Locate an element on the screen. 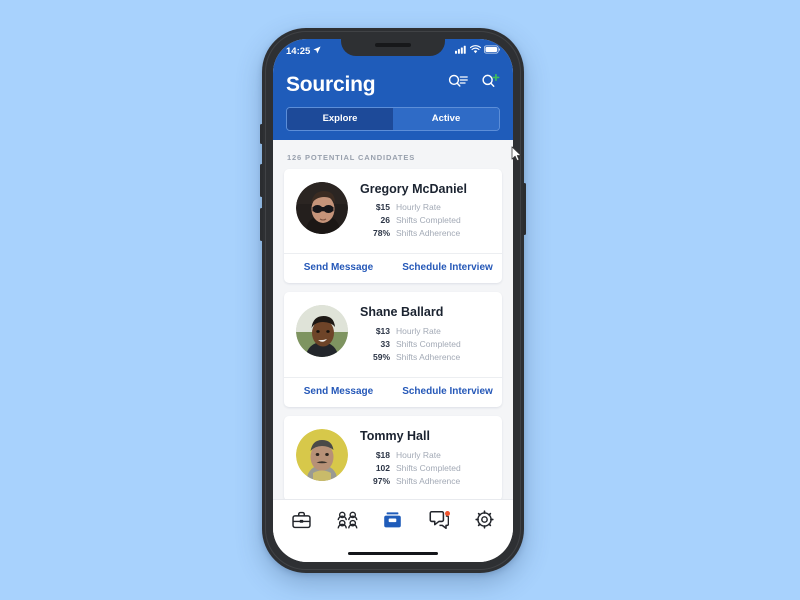 Image resolution: width=800 pixels, height=600 pixels. stat-value: 59% is located at coordinates (381, 357).